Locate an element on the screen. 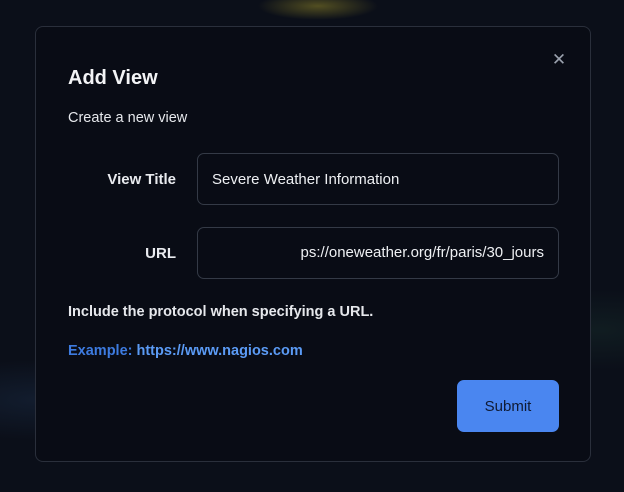 This screenshot has height=492, width=624. example-text: Example: https://www.nagios.com is located at coordinates (185, 351).